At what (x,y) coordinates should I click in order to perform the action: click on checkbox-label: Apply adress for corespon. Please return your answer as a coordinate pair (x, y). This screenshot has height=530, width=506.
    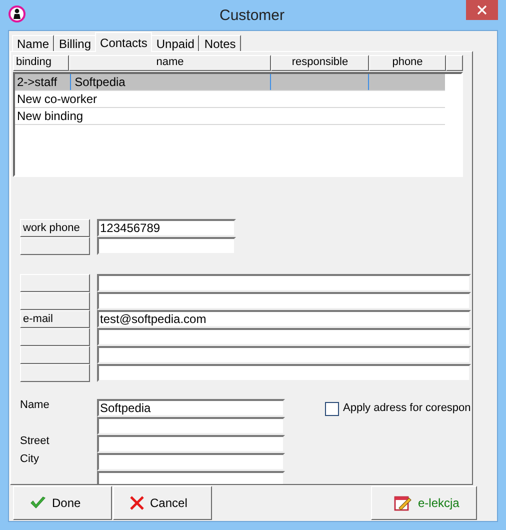
    Looking at the image, I should click on (407, 408).